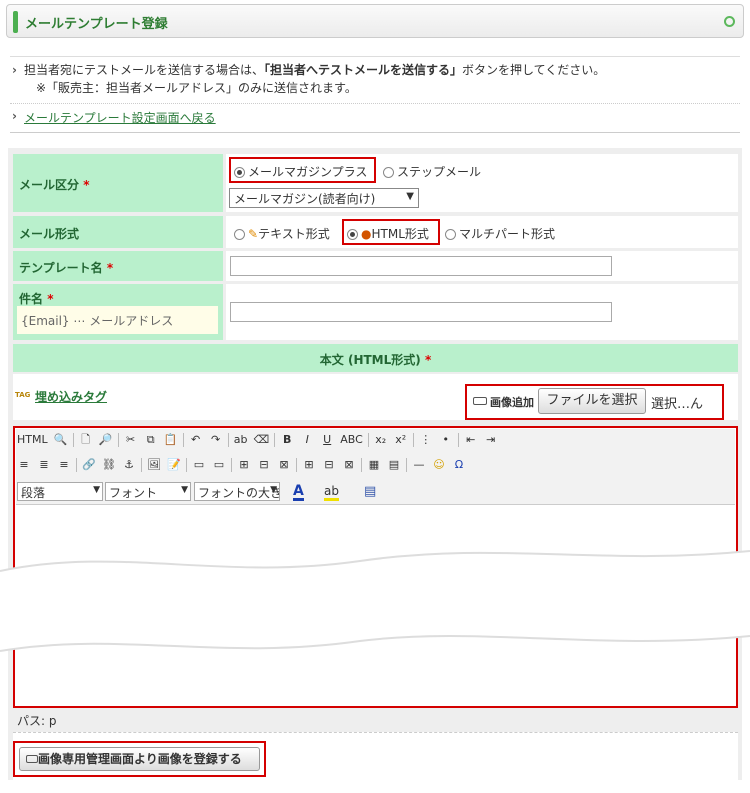  What do you see at coordinates (241, 440) in the screenshot?
I see `toolbar-button-icon: ab` at bounding box center [241, 440].